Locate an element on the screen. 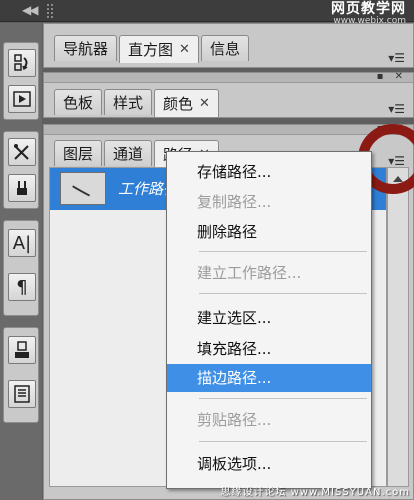 The image size is (414, 500). tab-styles: 样式 is located at coordinates (128, 102).